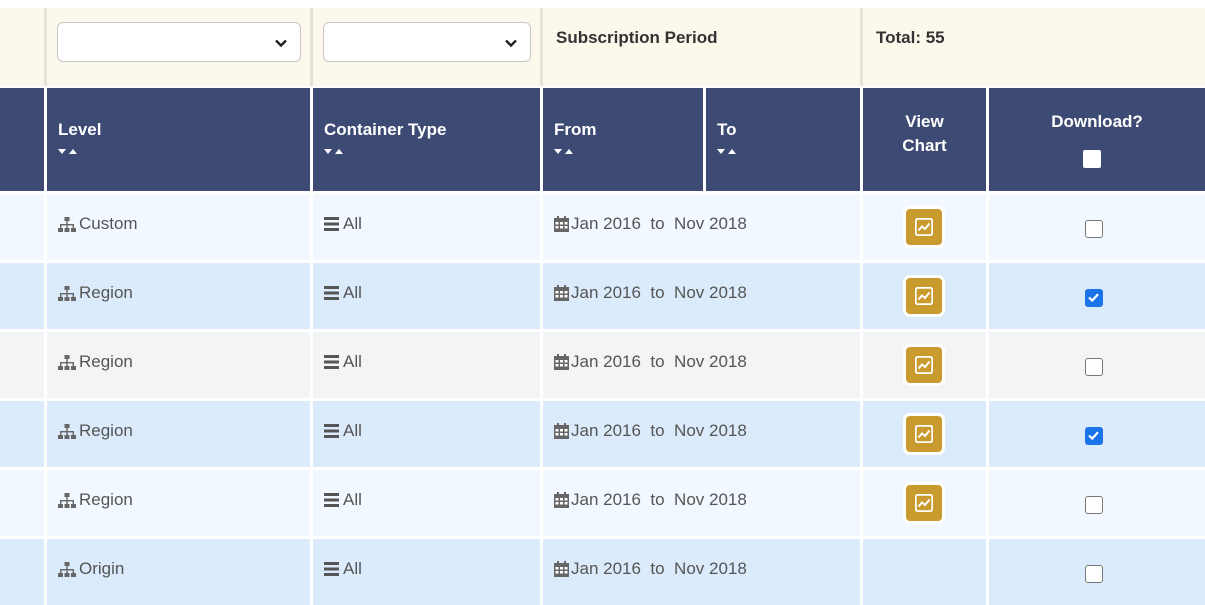 The width and height of the screenshot is (1205, 605). I want to click on header-to-label: To, so click(727, 129).